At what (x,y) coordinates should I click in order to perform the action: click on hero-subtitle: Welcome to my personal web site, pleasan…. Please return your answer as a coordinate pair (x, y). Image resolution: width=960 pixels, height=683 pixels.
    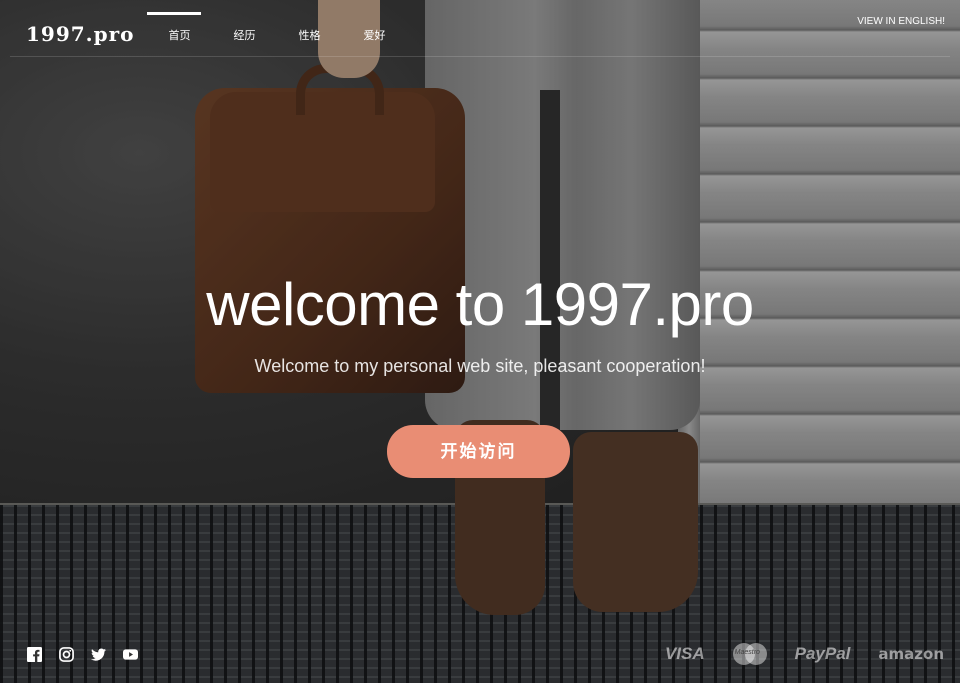
    Looking at the image, I should click on (480, 366).